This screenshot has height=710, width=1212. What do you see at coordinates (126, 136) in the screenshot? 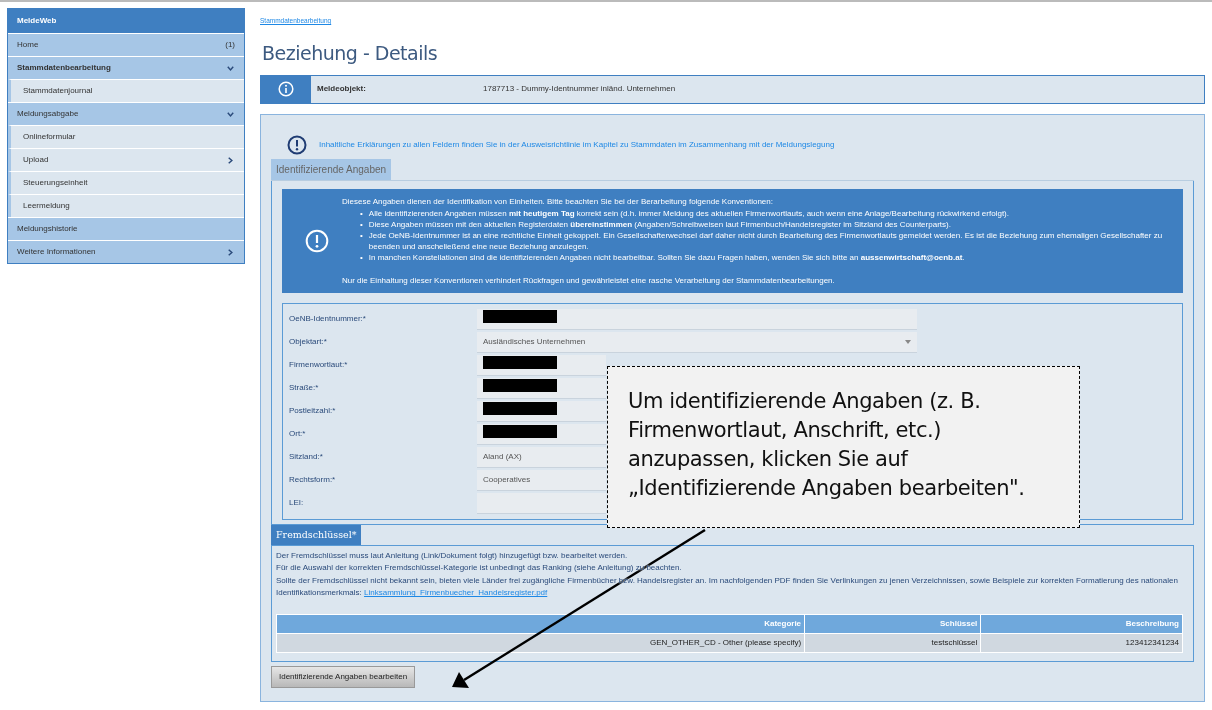
I see `sidebar-item: Onlineformular` at bounding box center [126, 136].